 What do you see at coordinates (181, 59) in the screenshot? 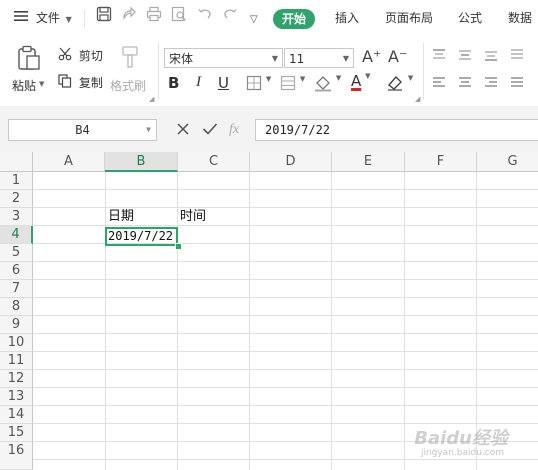
I see `font-name-value: 宋体` at bounding box center [181, 59].